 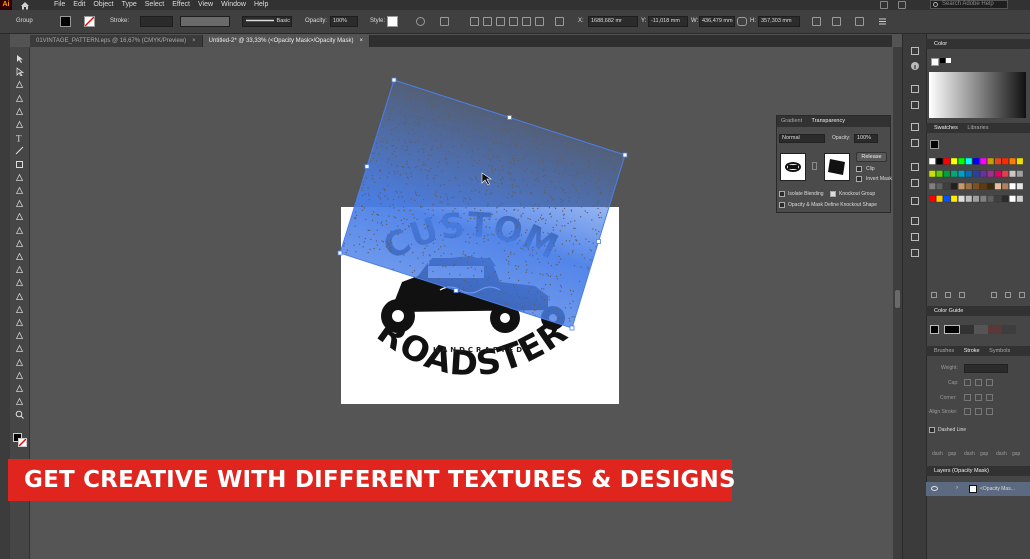 I want to click on mesh-tool-icon, so click(x=19, y=296).